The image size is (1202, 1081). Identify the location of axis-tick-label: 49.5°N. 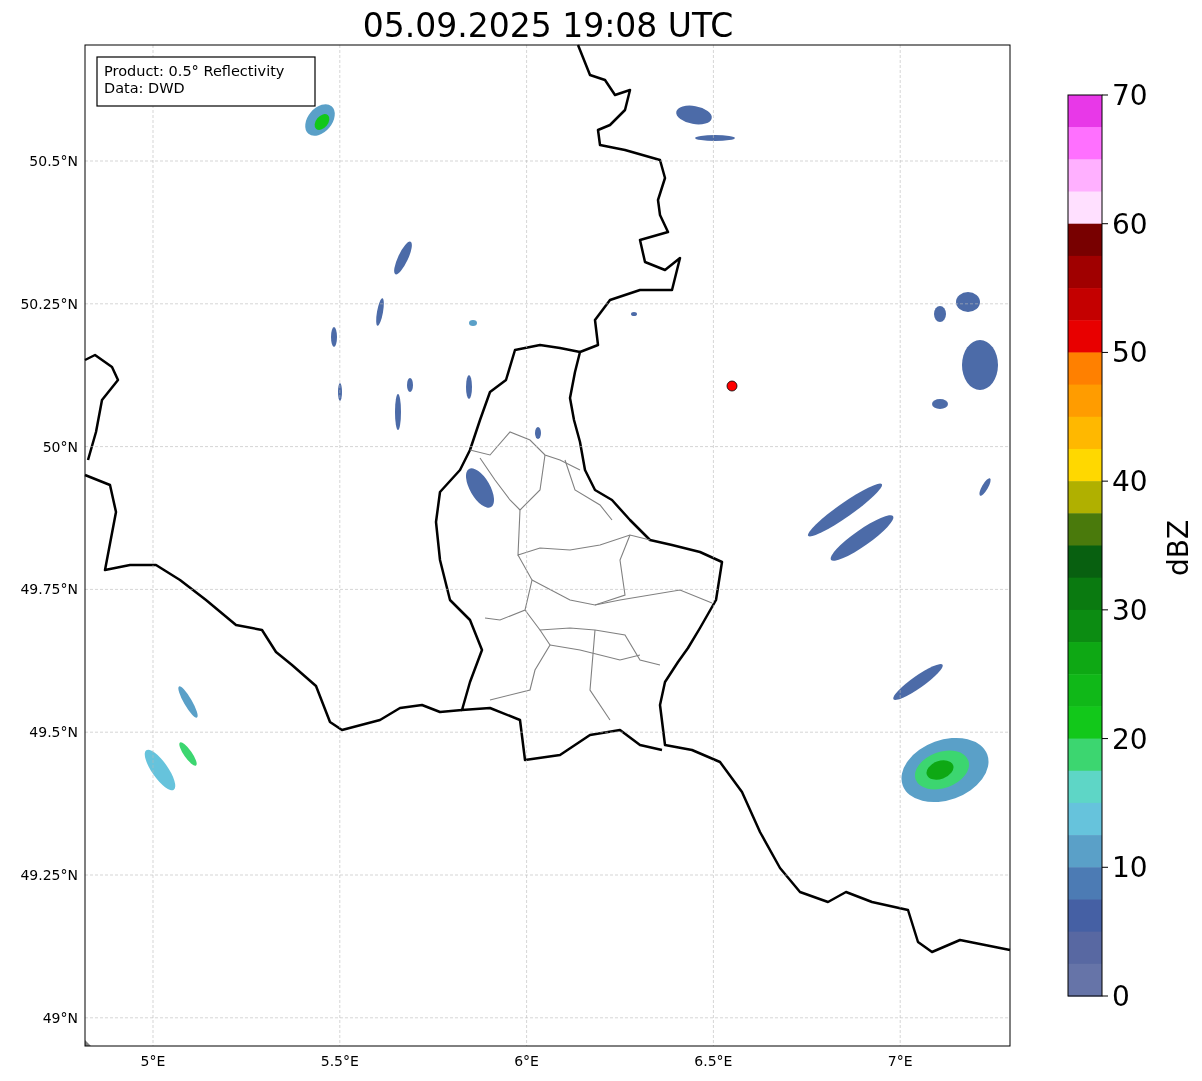
(53, 732).